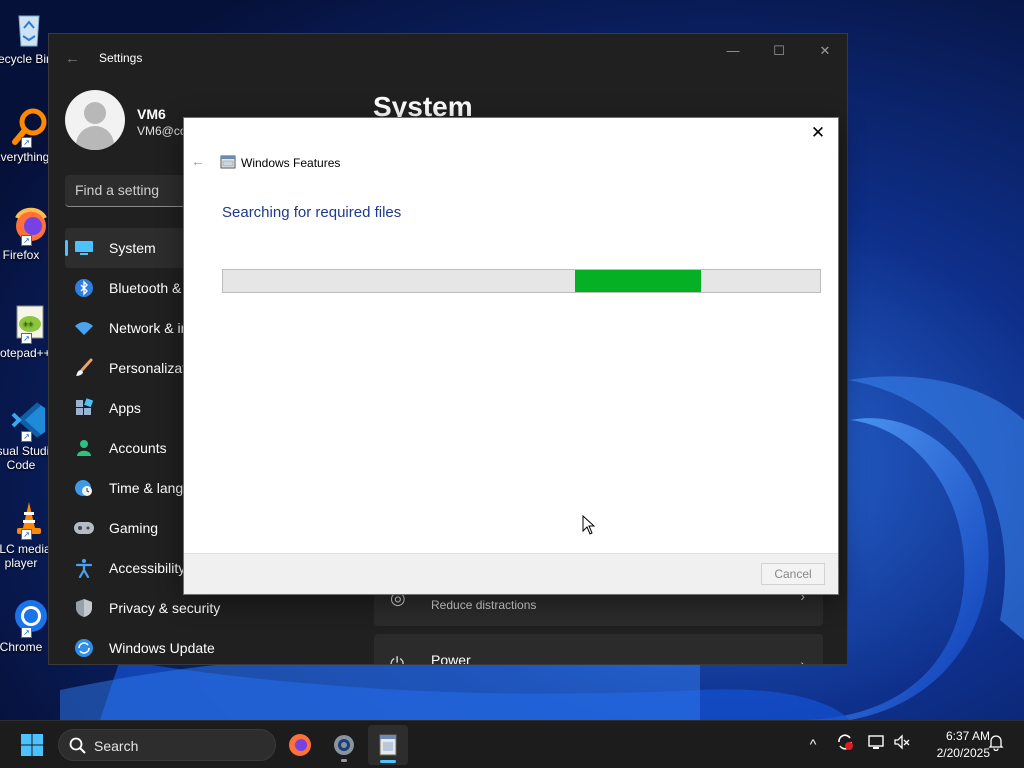 This screenshot has width=1024, height=768. Describe the element at coordinates (512, 744) in the screenshot. I see `taskbar: Search ^ 6:37 AM 2/20/2025` at that location.